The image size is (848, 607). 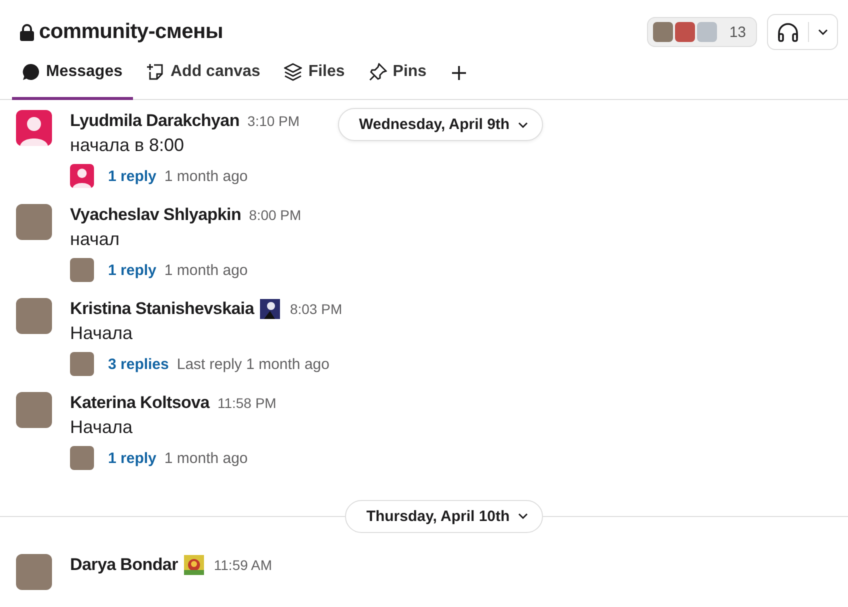 What do you see at coordinates (128, 145) in the screenshot?
I see `message-text: начала в 8:00` at bounding box center [128, 145].